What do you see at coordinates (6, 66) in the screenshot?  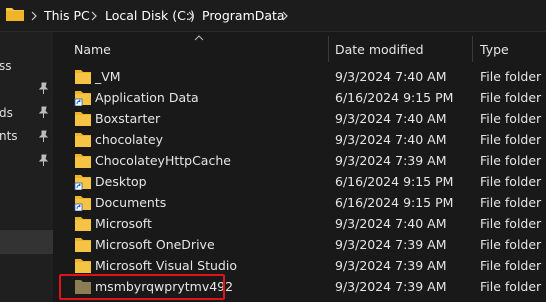 I see `nav-item-label: ss` at bounding box center [6, 66].